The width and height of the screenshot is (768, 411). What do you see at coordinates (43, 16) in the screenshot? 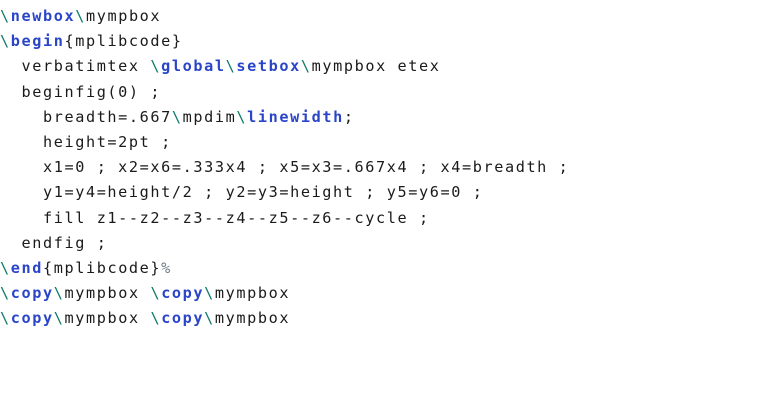
I see `keyword-token: newbox` at bounding box center [43, 16].